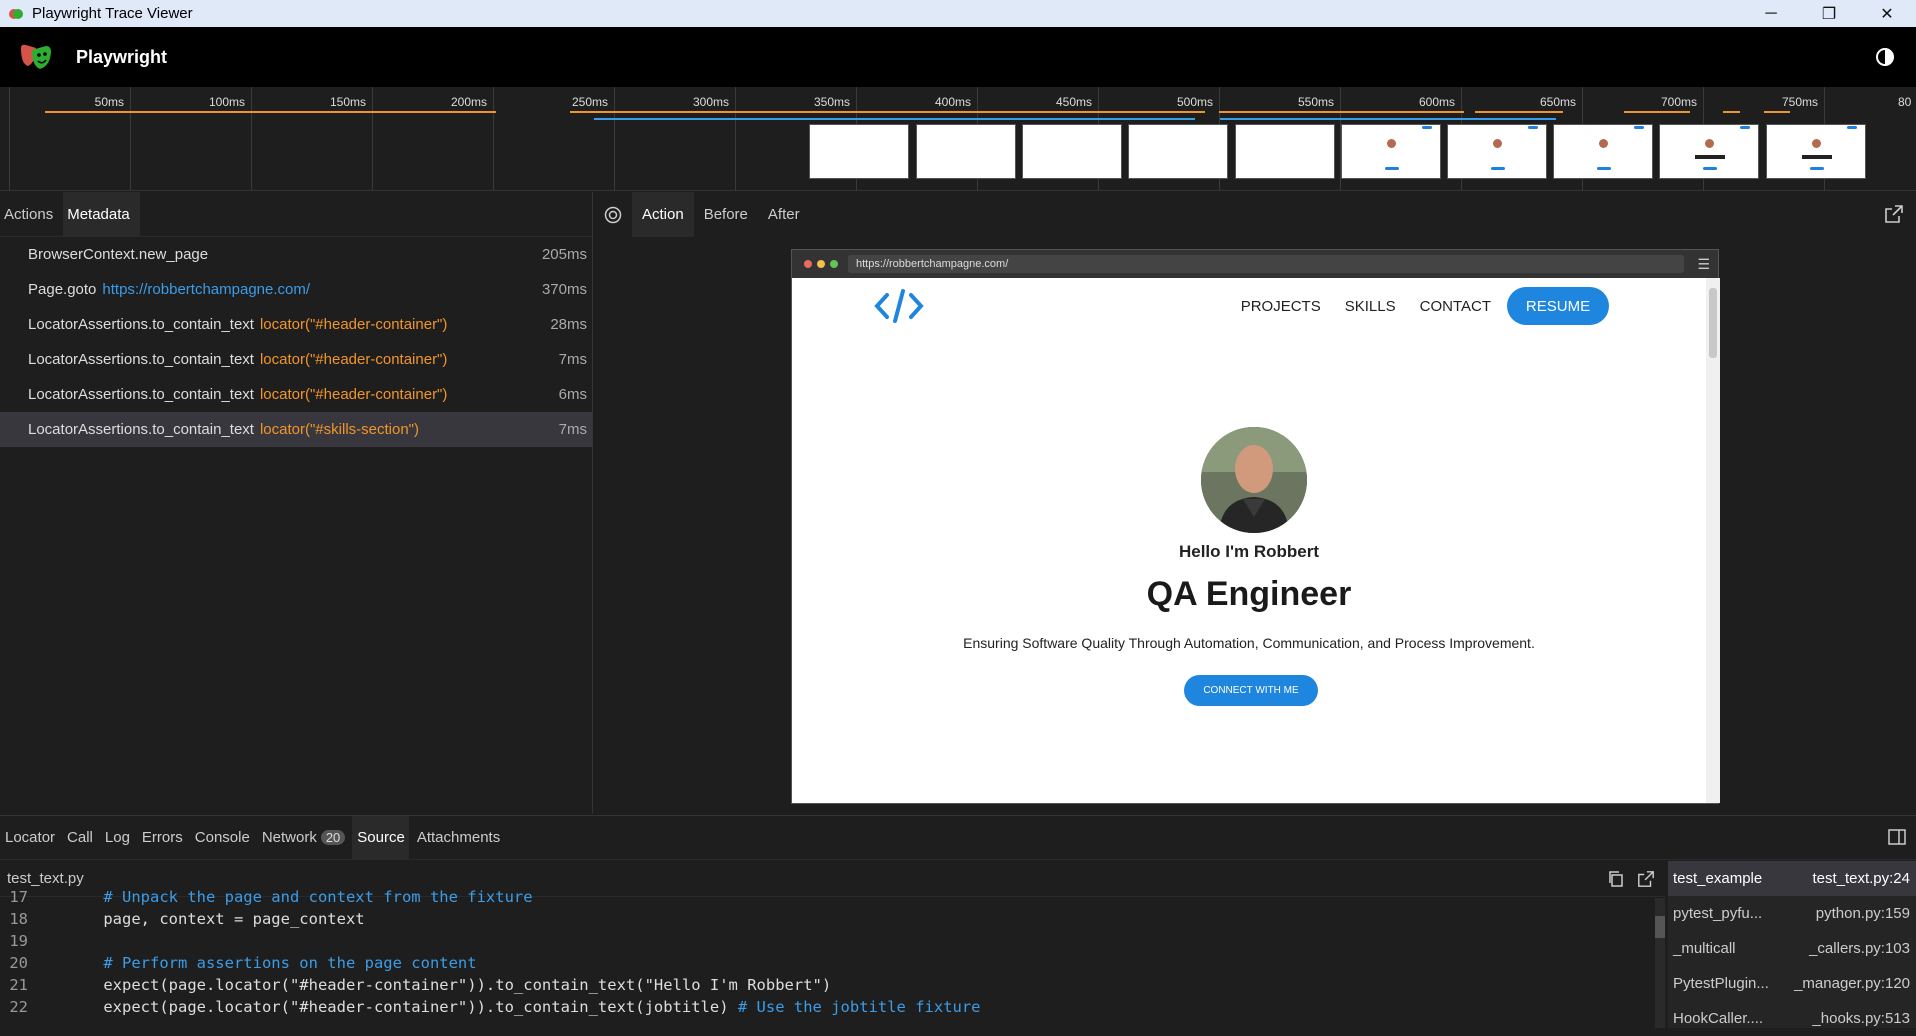 This screenshot has height=1036, width=1916. I want to click on line-number: 20, so click(18, 963).